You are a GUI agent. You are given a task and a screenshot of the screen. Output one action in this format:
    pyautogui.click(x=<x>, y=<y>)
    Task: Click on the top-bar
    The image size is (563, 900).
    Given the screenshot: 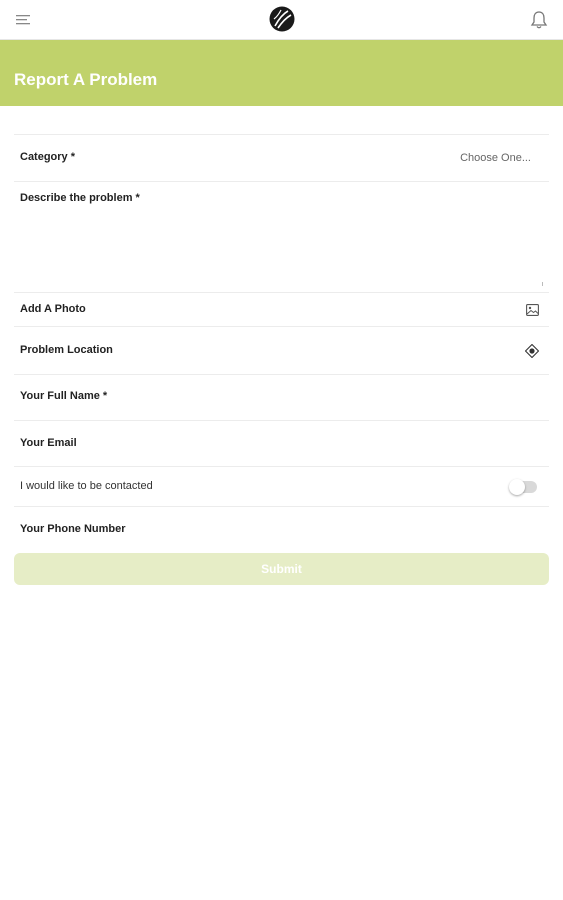 What is the action you would take?
    pyautogui.click(x=281, y=20)
    